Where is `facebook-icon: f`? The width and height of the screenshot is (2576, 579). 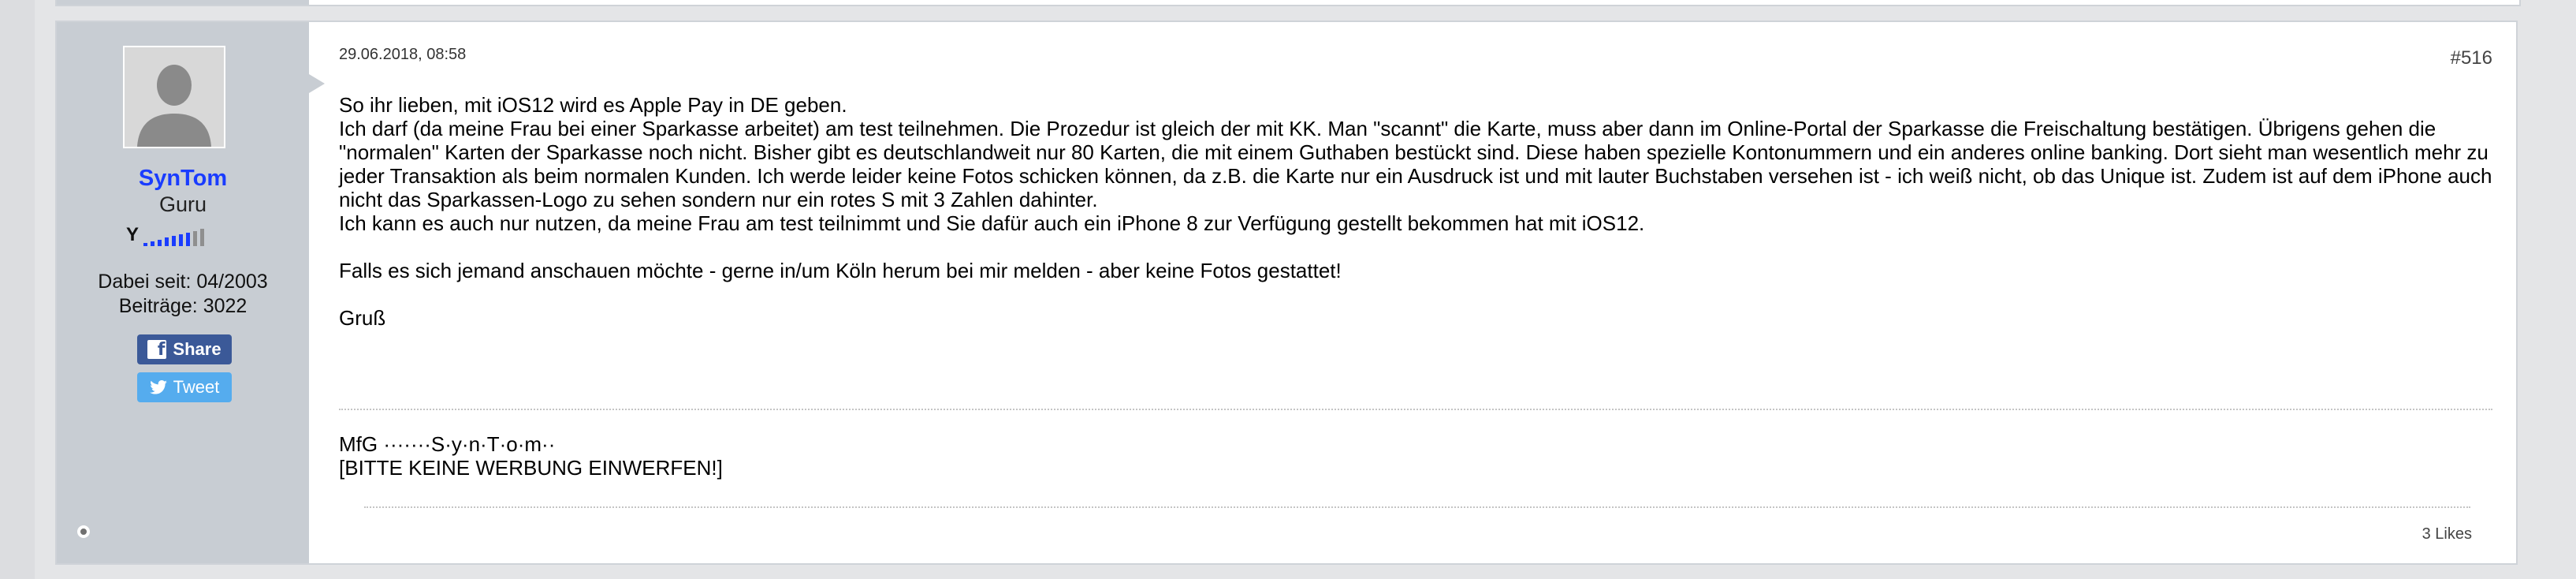 facebook-icon: f is located at coordinates (157, 350).